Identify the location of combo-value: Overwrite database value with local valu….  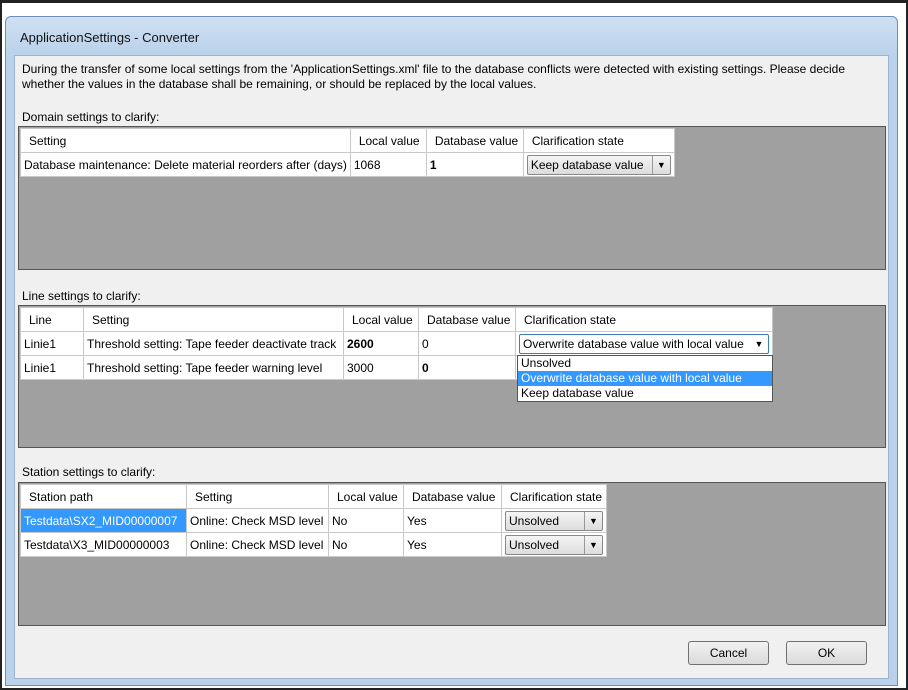
(633, 343).